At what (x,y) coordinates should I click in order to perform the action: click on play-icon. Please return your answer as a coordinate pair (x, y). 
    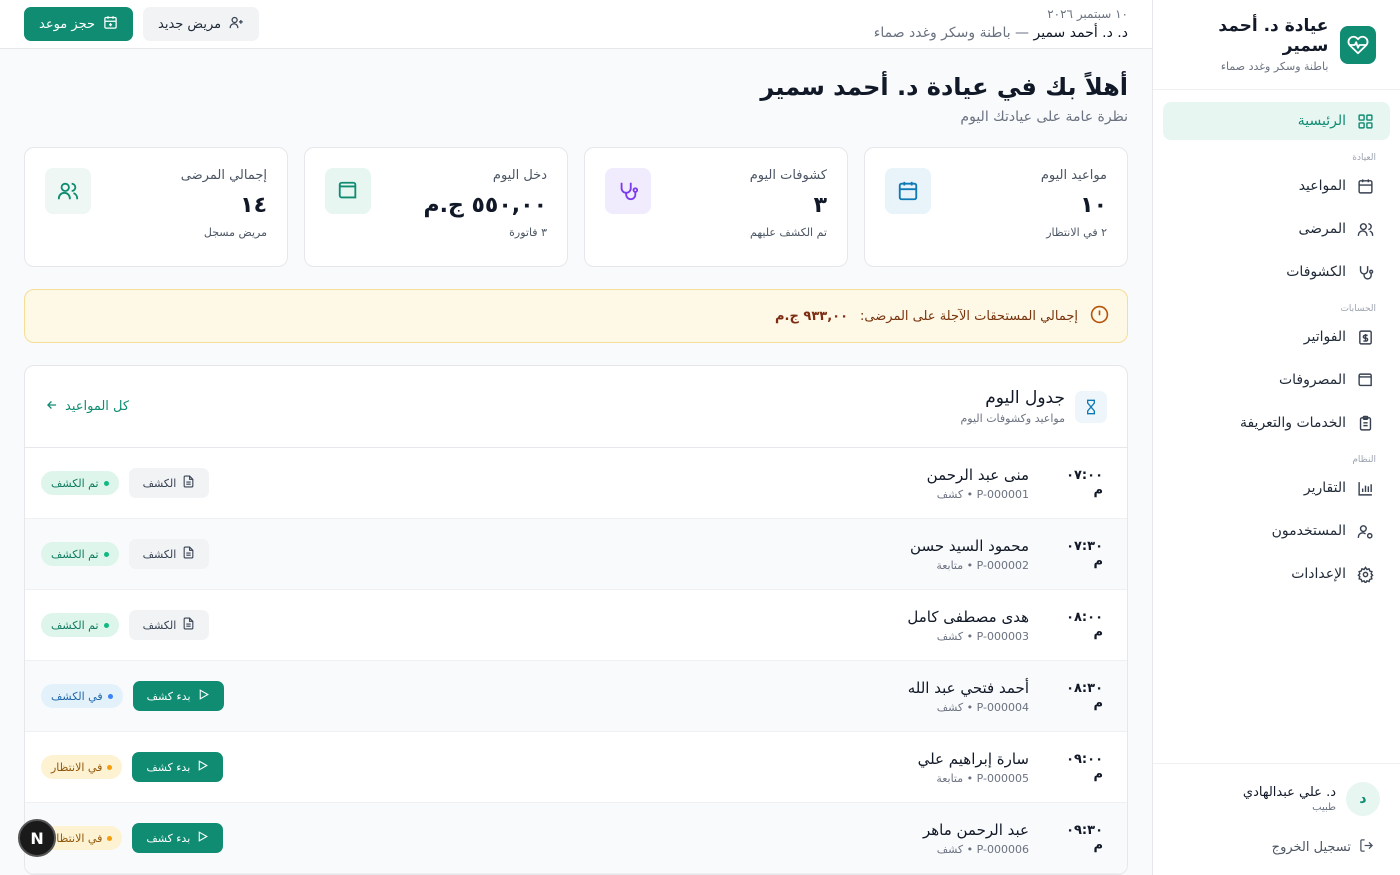
    Looking at the image, I should click on (203, 696).